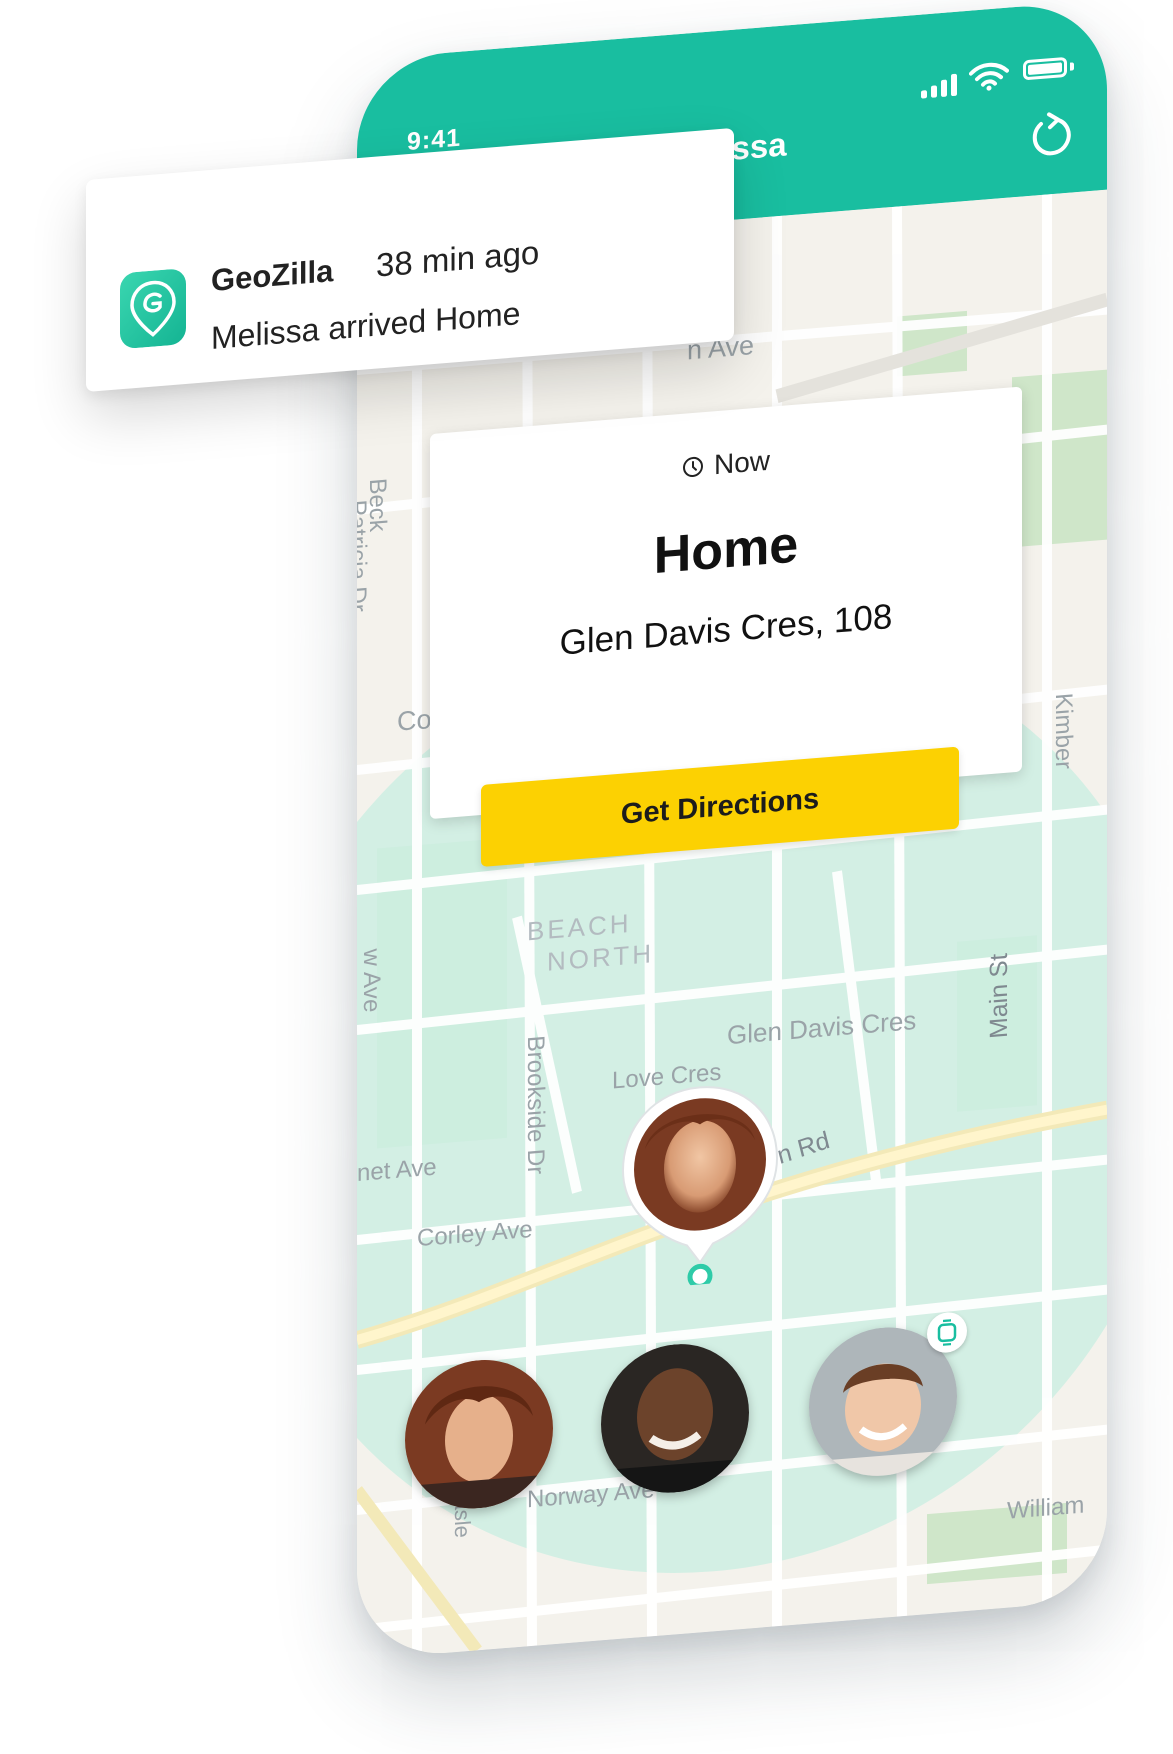 This screenshot has height=1754, width=1173. I want to click on notification-app-name: GeoZilla, so click(272, 275).